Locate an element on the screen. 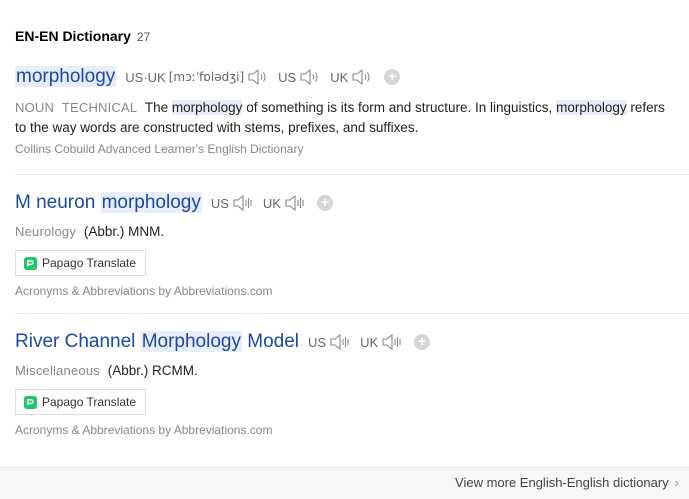  definition: Neurology (Abbr.) MNM. is located at coordinates (345, 232).